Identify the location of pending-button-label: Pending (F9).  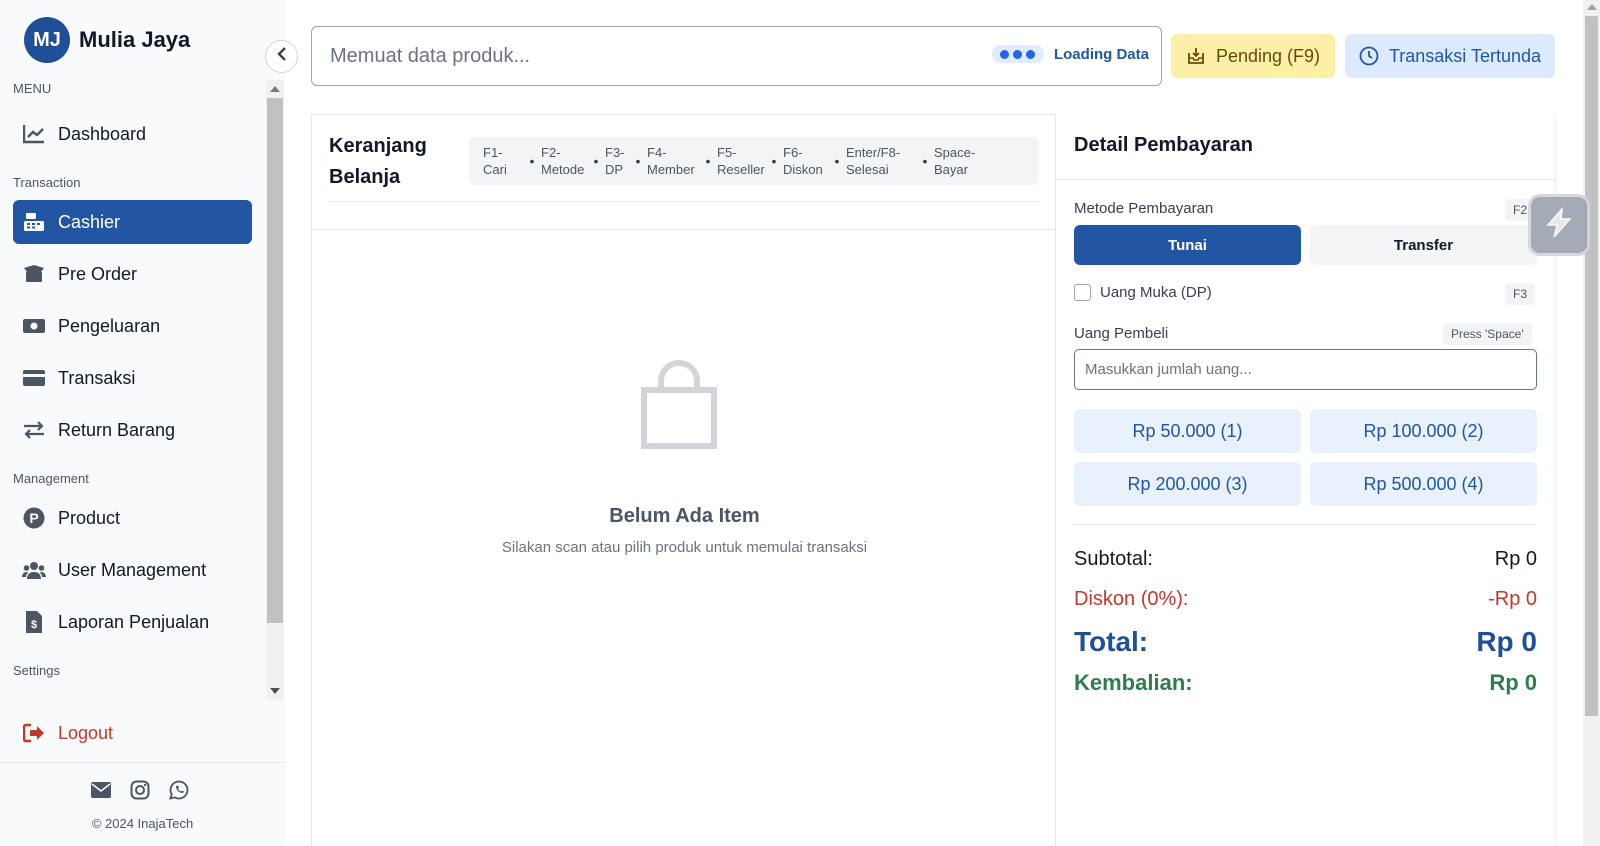
(1268, 55).